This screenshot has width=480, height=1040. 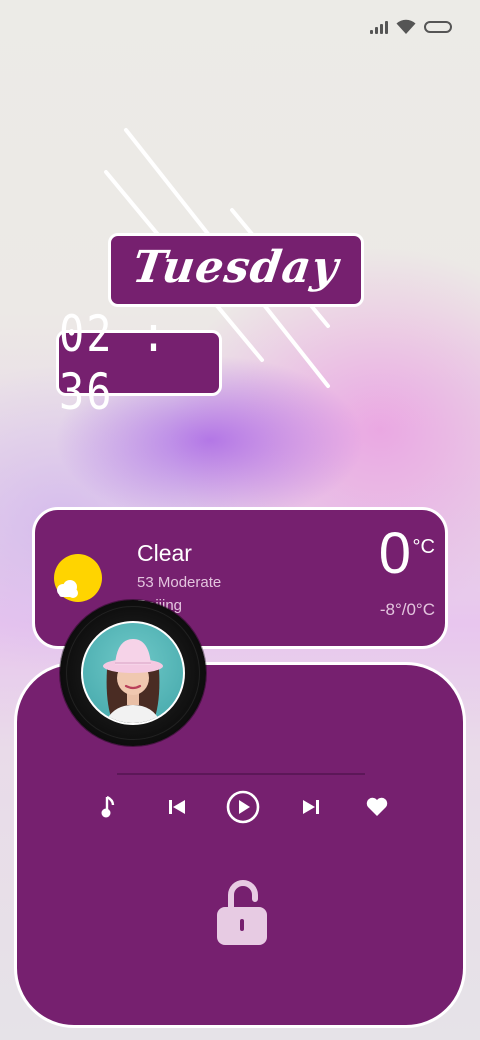 I want to click on sun-cloud-icon, so click(x=78, y=578).